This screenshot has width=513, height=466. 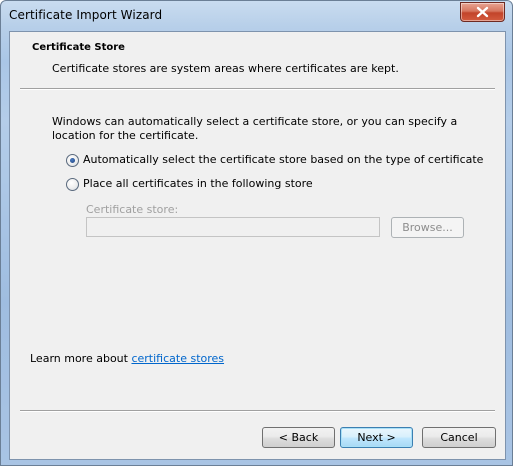 I want to click on close-button, so click(x=482, y=12).